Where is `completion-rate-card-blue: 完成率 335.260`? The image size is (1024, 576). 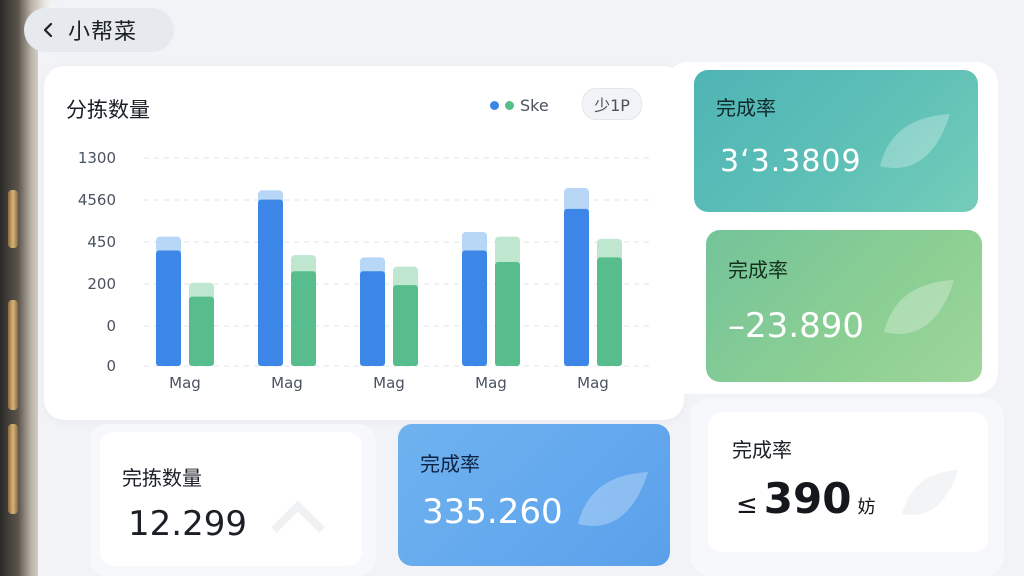 completion-rate-card-blue: 完成率 335.260 is located at coordinates (534, 495).